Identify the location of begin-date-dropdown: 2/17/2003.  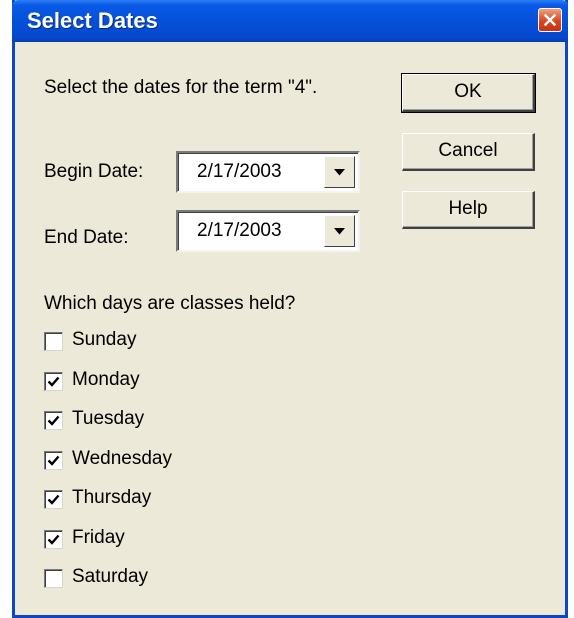
(268, 172).